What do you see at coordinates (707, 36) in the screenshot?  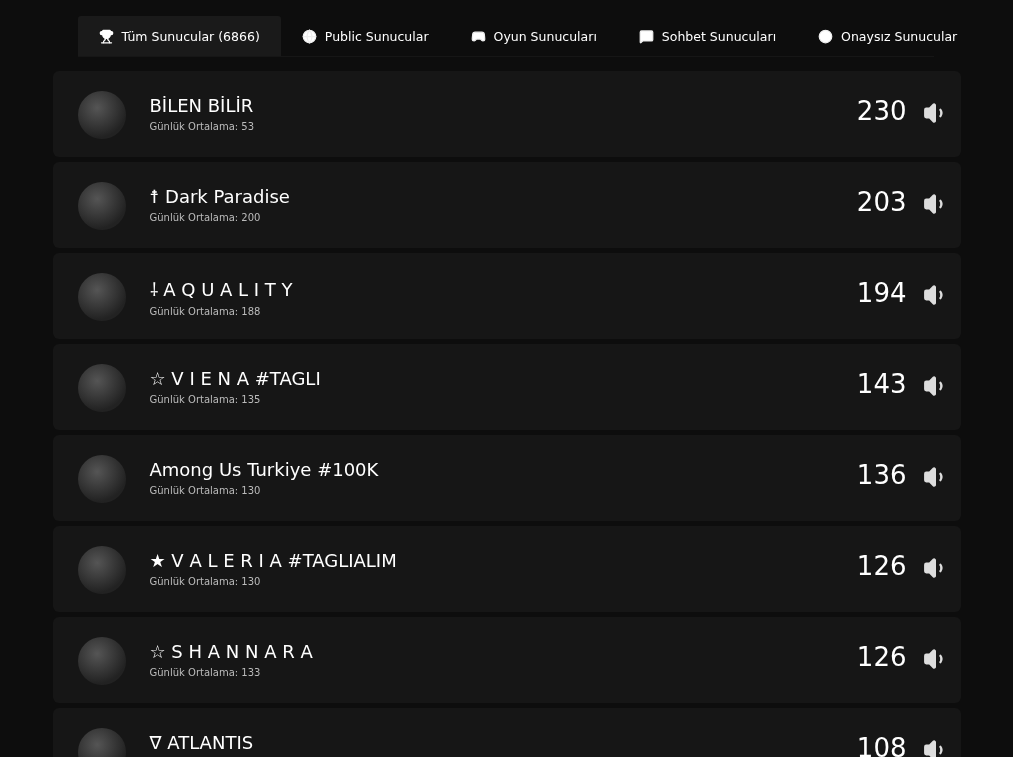 I see `tab: Sohbet Sunucuları` at bounding box center [707, 36].